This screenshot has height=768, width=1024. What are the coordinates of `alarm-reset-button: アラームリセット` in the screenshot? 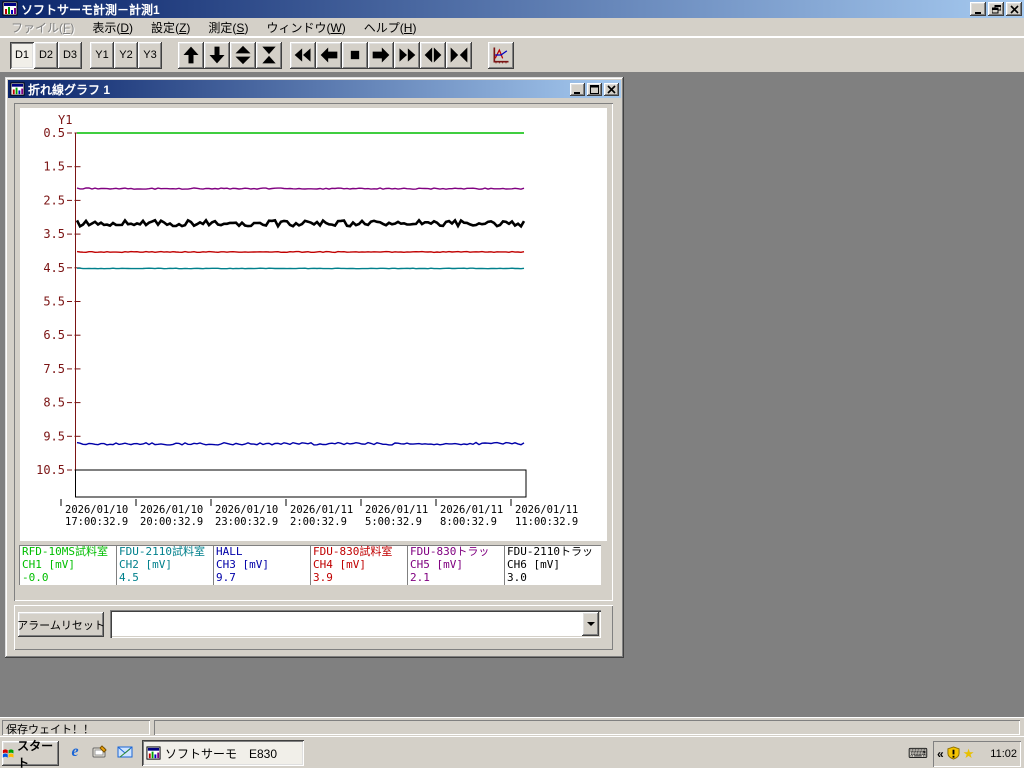 It's located at (61, 624).